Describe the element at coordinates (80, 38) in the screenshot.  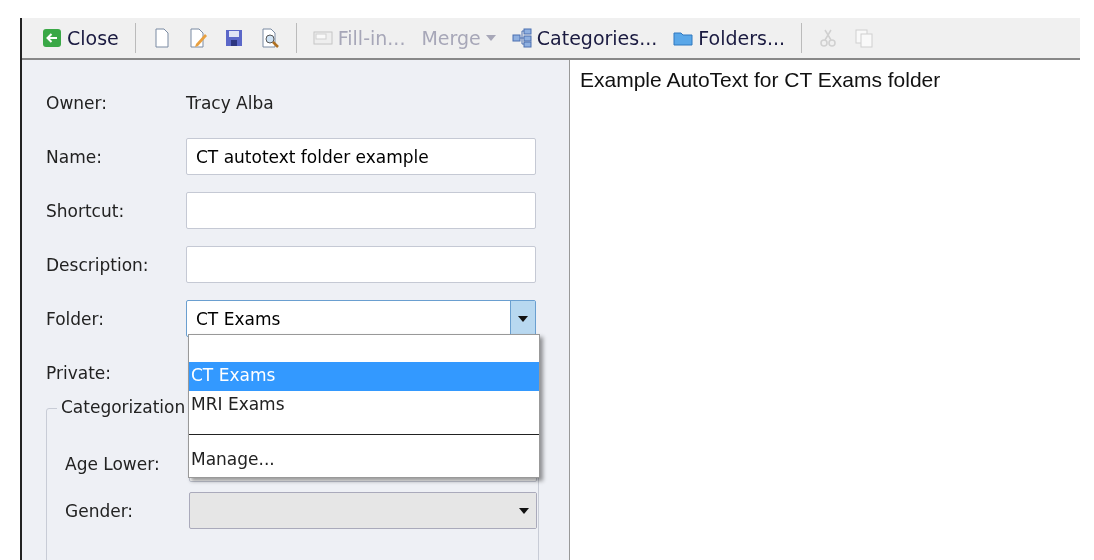
I see `toolbar-button: Close` at that location.